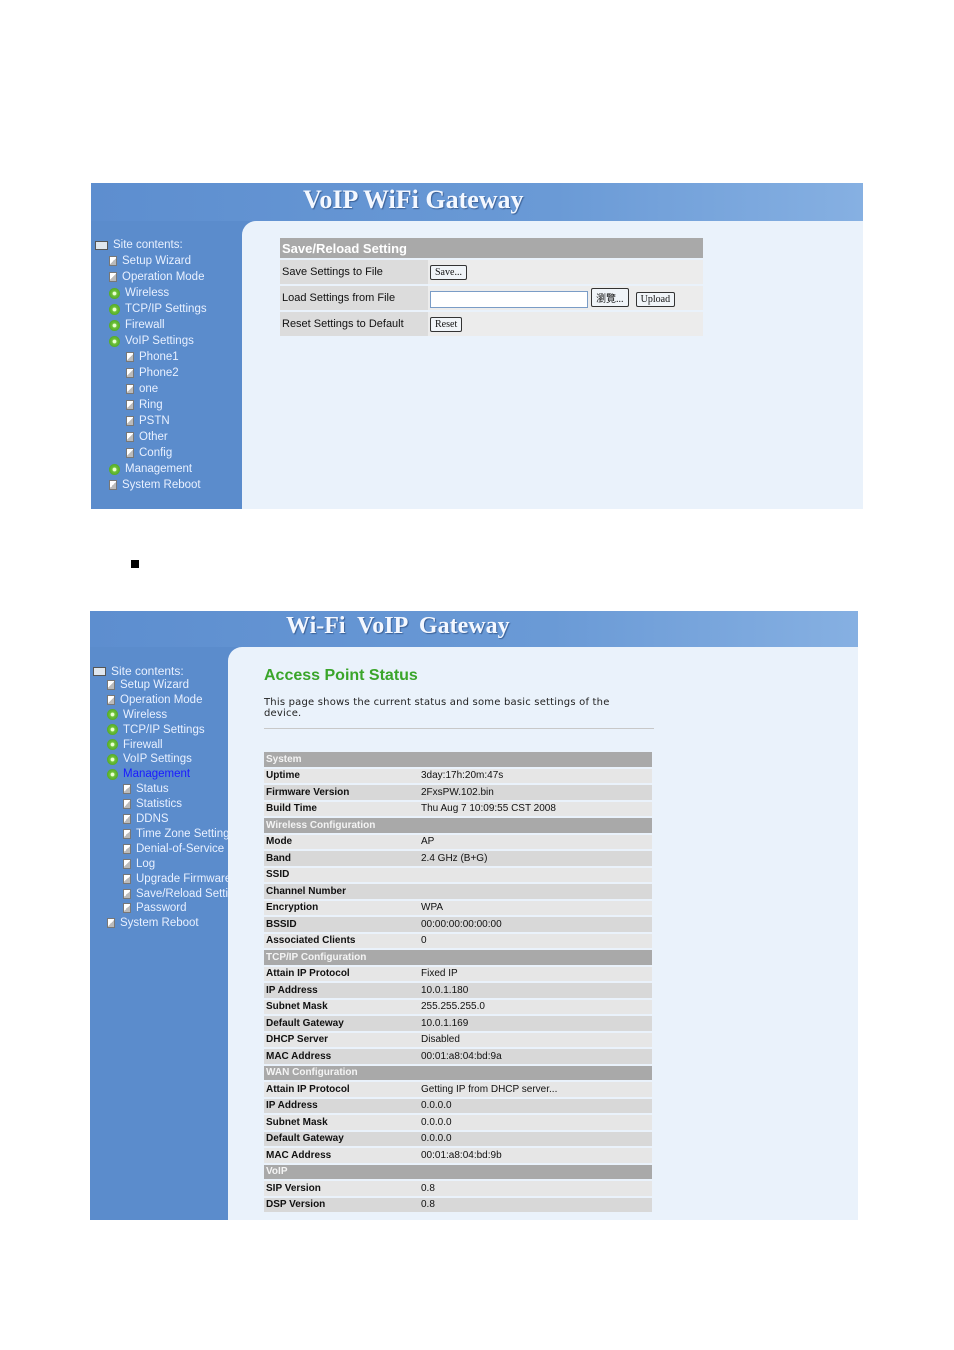 The image size is (954, 1350). I want to click on sidebar-item-status: Status, so click(146, 789).